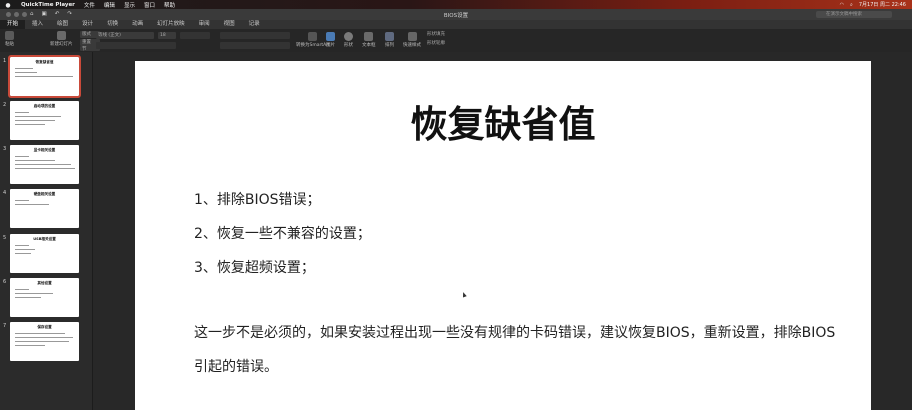  Describe the element at coordinates (389, 36) in the screenshot. I see `arrange-icon` at that location.